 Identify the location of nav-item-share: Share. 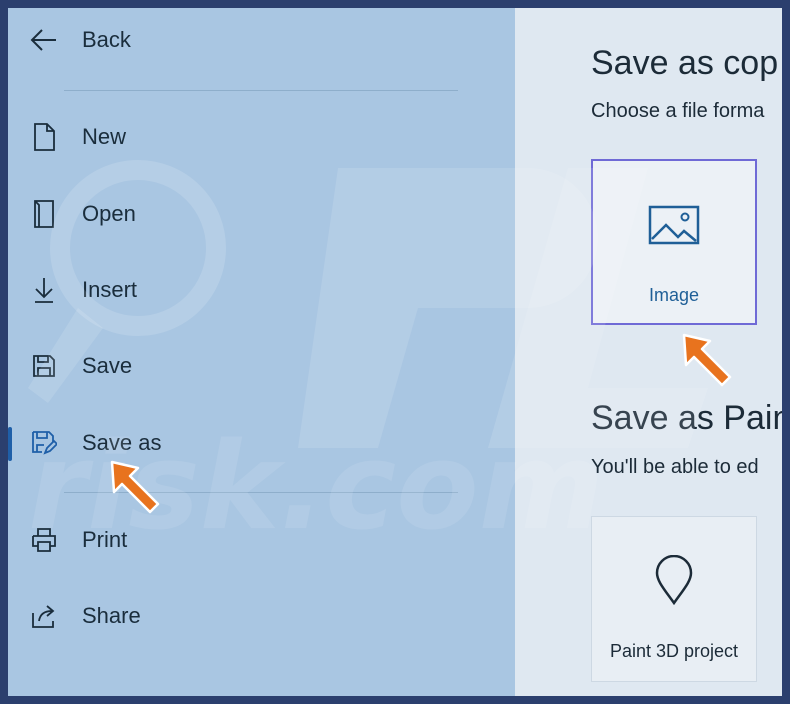
(261, 616).